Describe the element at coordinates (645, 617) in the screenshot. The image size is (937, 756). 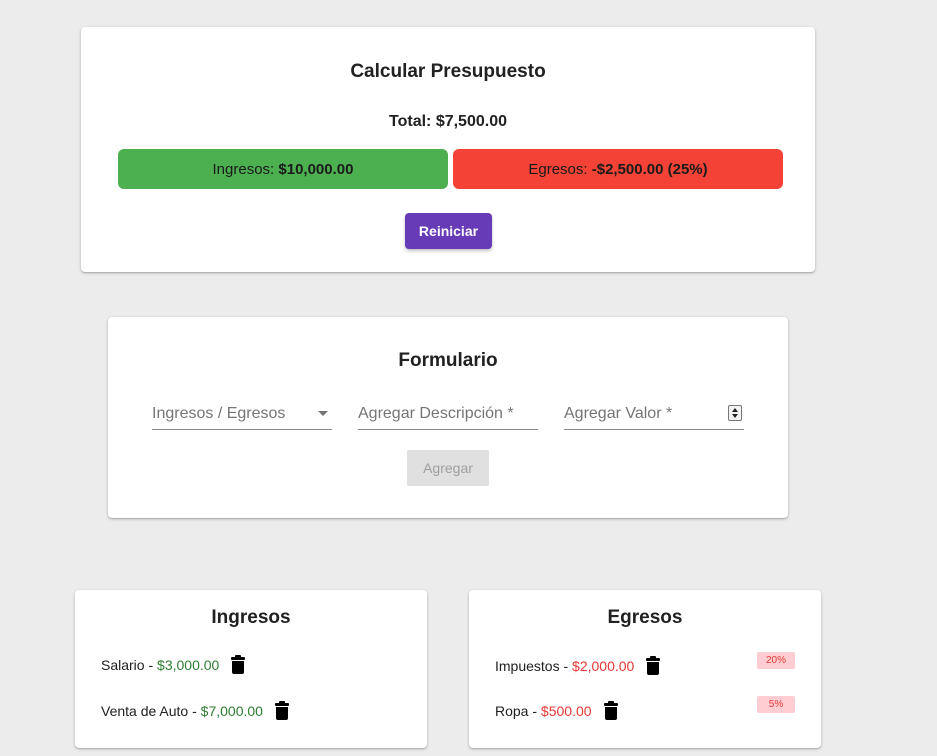
I see `expense-list-title: Egresos` at that location.